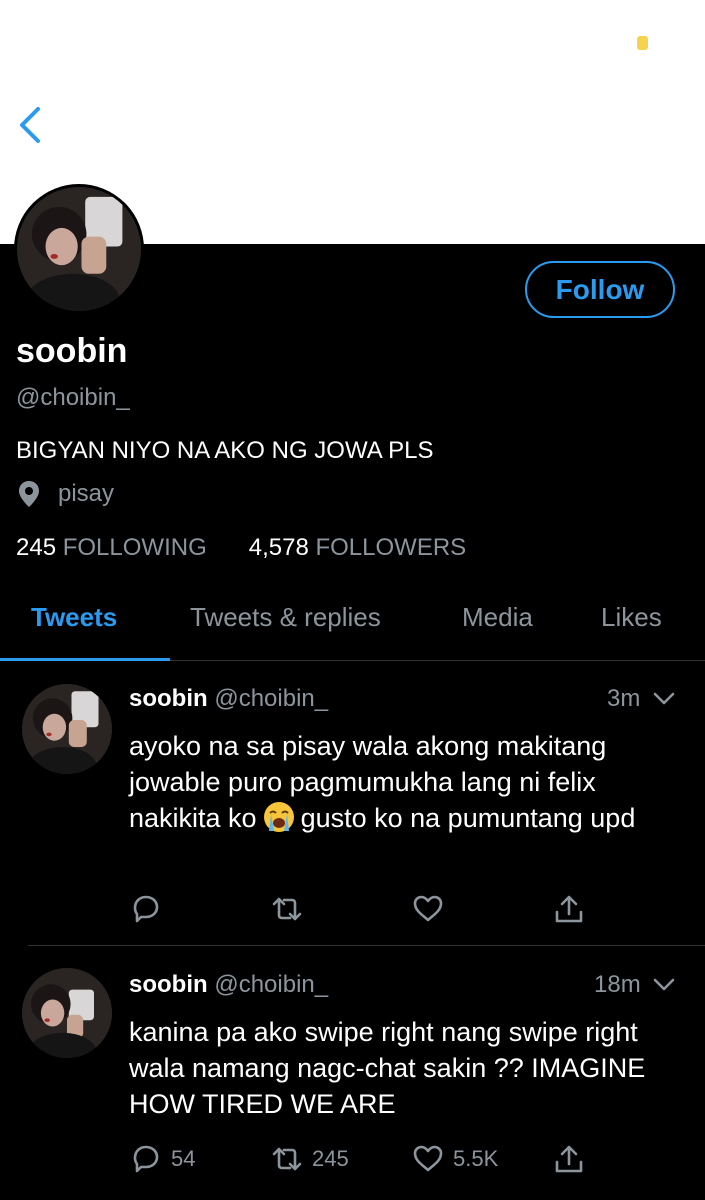 This screenshot has height=1200, width=705. I want to click on profile-avatar, so click(79, 249).